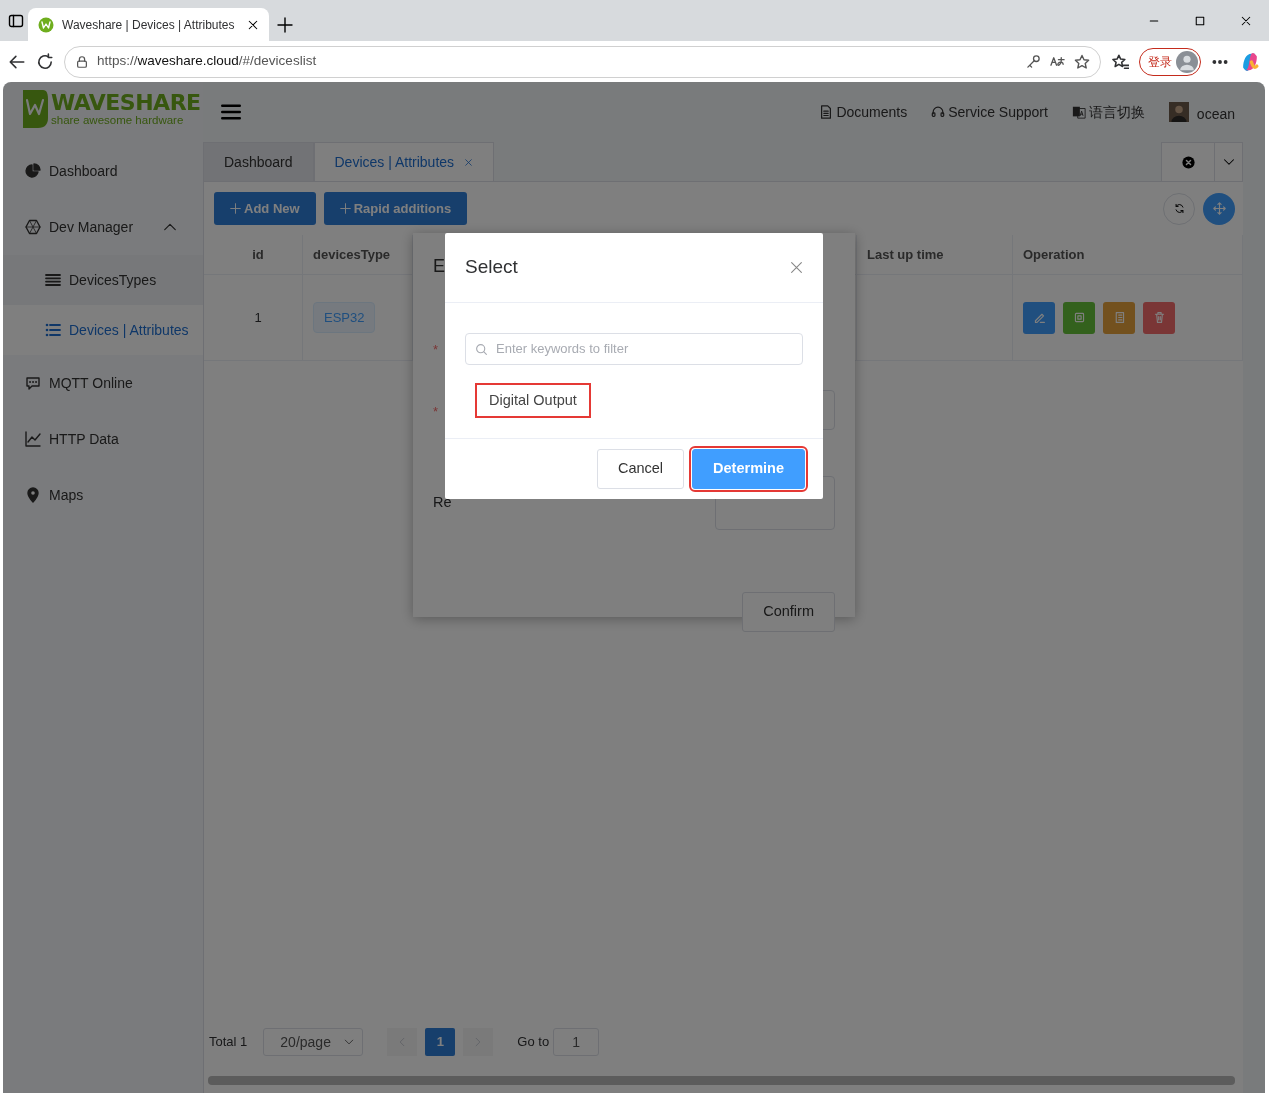 The width and height of the screenshot is (1269, 1096). I want to click on user-name: ocean, so click(1215, 114).